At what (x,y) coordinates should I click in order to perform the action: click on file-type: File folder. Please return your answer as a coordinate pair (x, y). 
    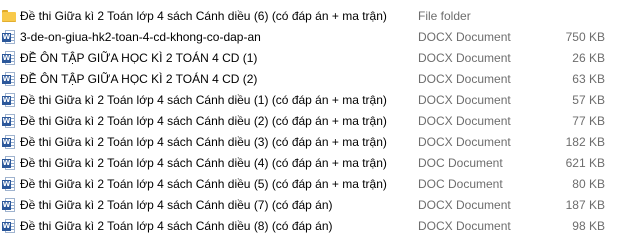
    Looking at the image, I should click on (444, 16).